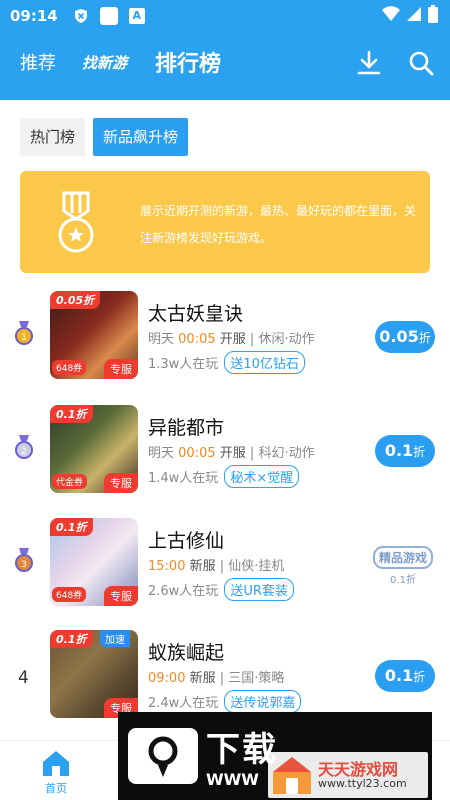 This screenshot has height=800, width=450. What do you see at coordinates (24, 452) in the screenshot?
I see `svg-text: 2` at bounding box center [24, 452].